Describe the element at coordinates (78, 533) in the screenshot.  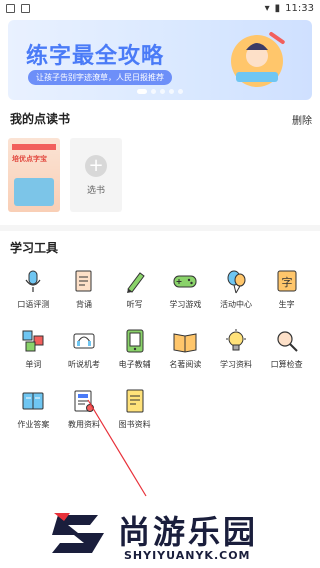
I see `watermark-logo-icon` at that location.